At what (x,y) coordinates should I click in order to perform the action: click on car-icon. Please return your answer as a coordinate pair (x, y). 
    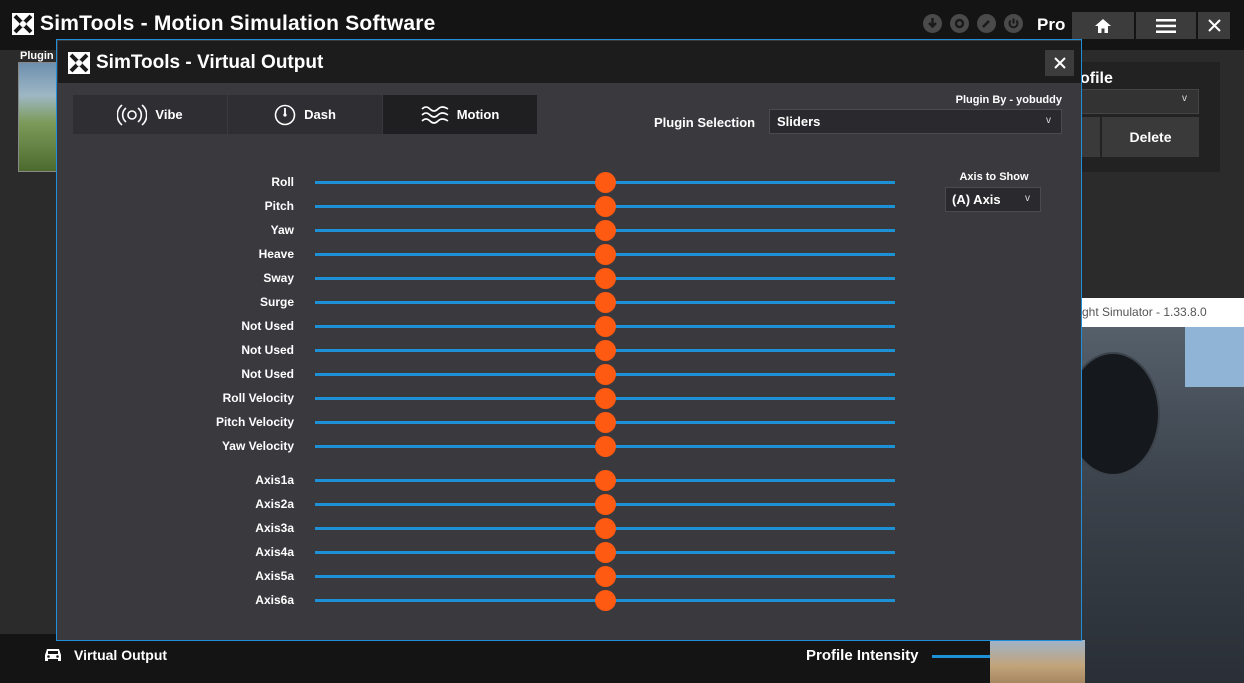
    Looking at the image, I should click on (53, 655).